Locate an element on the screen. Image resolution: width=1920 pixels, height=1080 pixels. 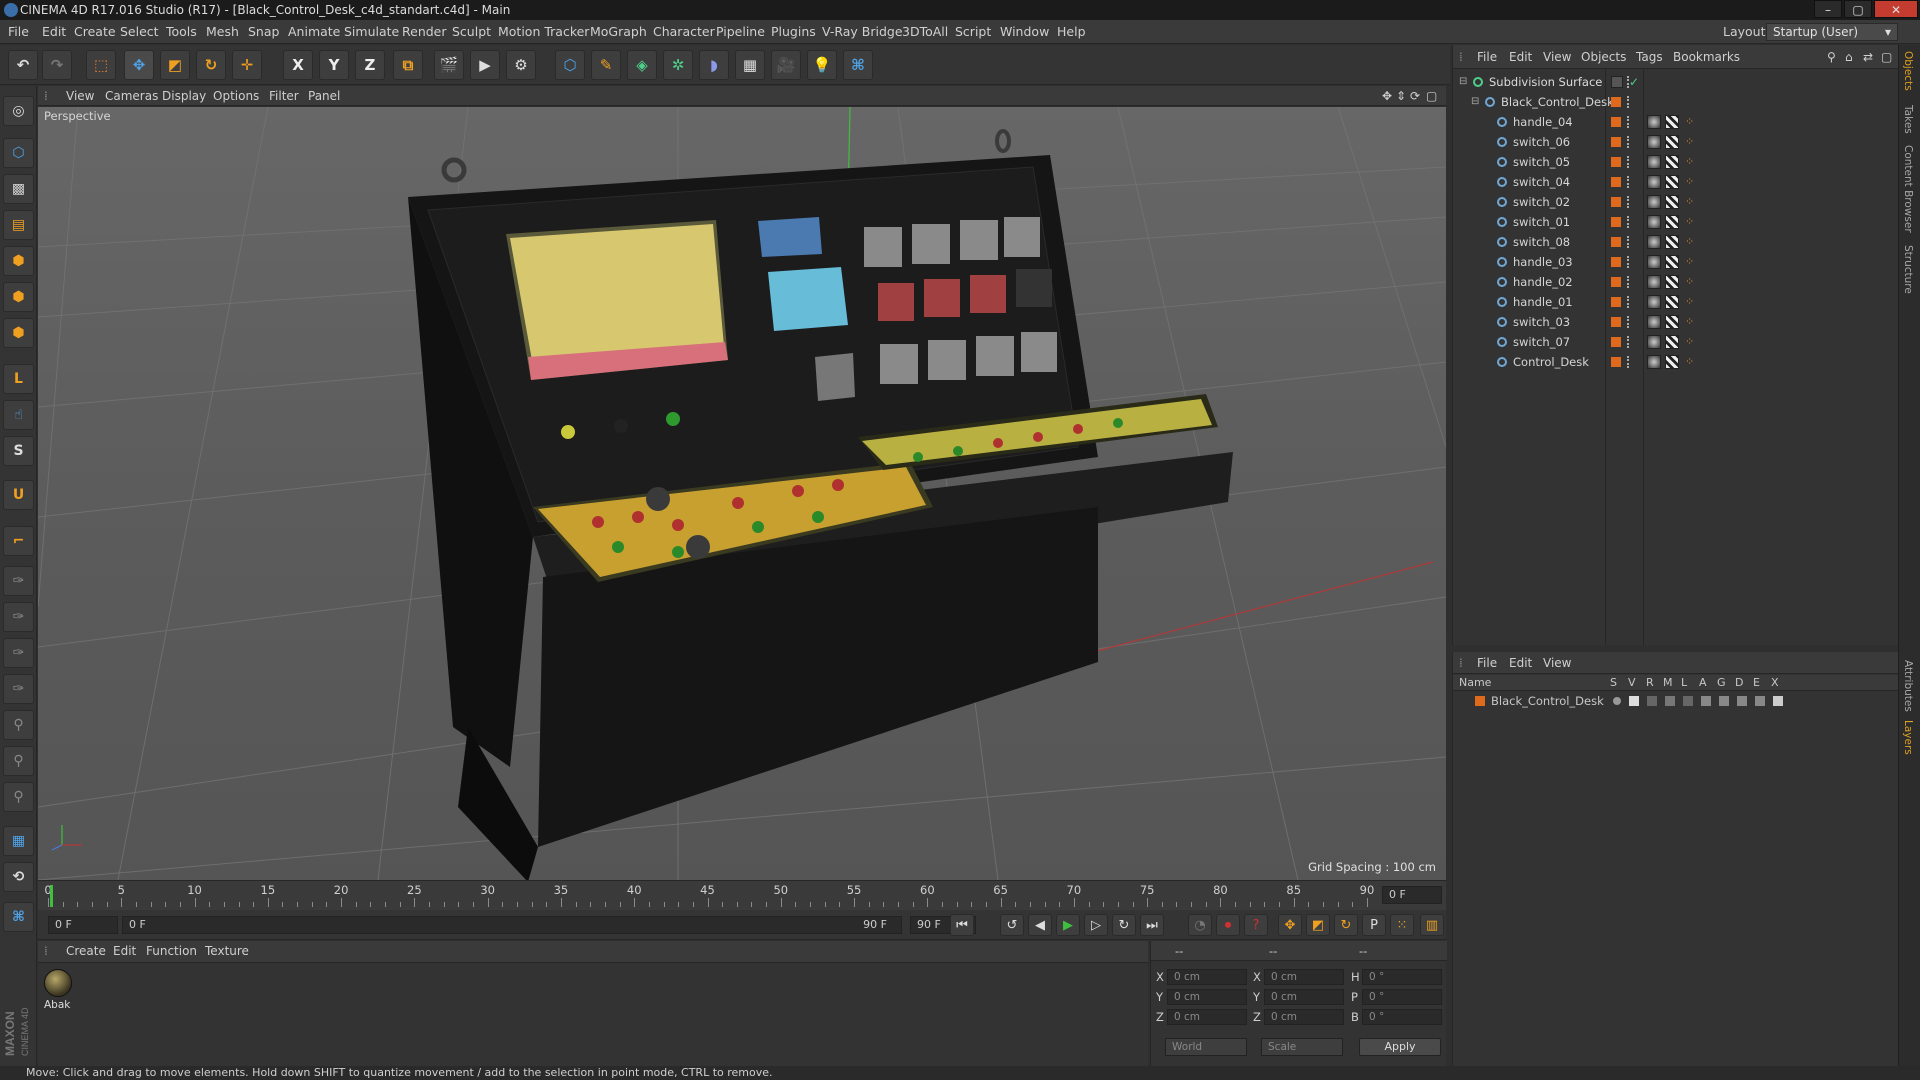
viewport-menu-panel: Panel is located at coordinates (324, 96).